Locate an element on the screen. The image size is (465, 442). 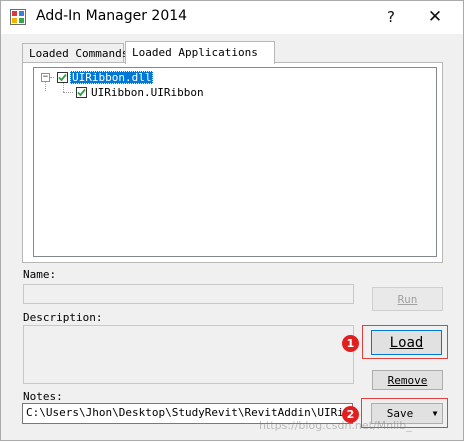
title-bar: Add-In Manager 2014 ? ✕ is located at coordinates (232, 17).